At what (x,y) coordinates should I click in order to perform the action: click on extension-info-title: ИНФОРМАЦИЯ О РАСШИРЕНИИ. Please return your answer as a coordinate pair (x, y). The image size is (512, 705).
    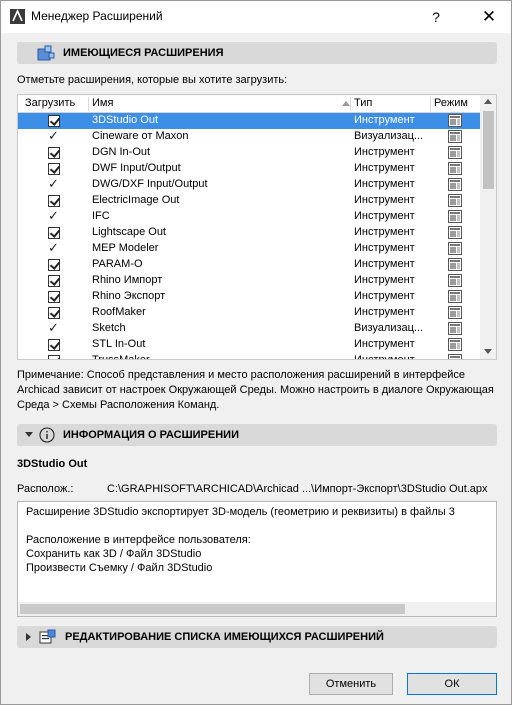
    Looking at the image, I should click on (151, 435).